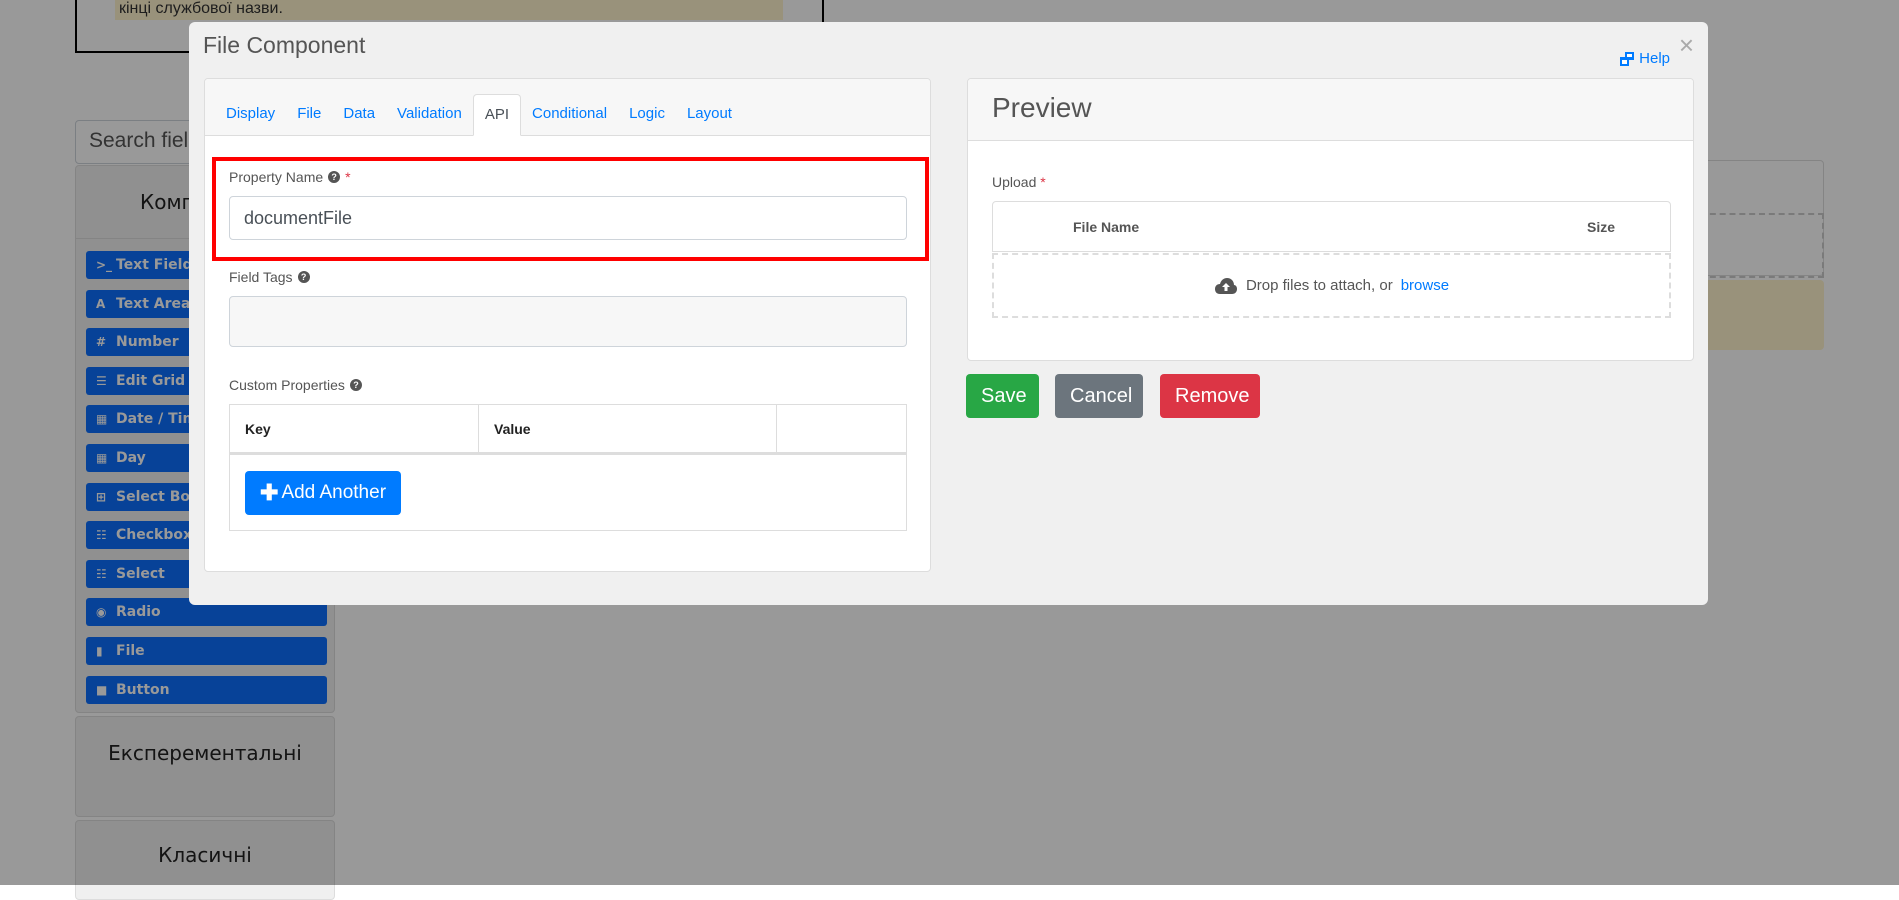 The height and width of the screenshot is (900, 1899). What do you see at coordinates (1600, 227) in the screenshot?
I see `column-header-size: Size` at bounding box center [1600, 227].